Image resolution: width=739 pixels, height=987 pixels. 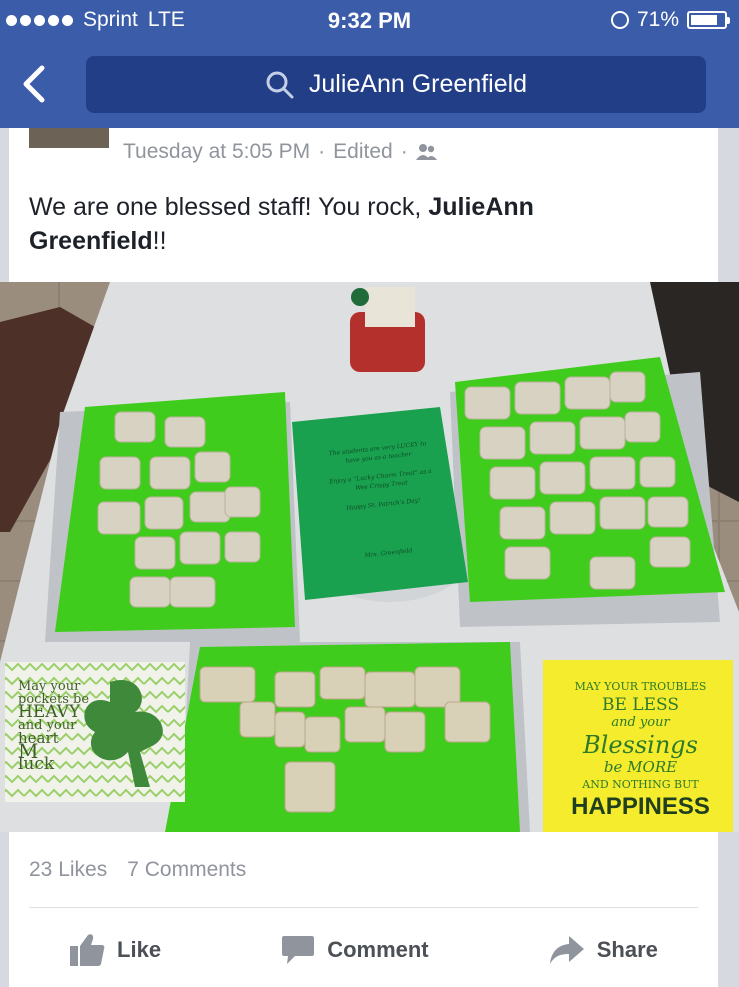 What do you see at coordinates (640, 686) in the screenshot?
I see `right-card-line: MAY YOUR TROUBLES` at bounding box center [640, 686].